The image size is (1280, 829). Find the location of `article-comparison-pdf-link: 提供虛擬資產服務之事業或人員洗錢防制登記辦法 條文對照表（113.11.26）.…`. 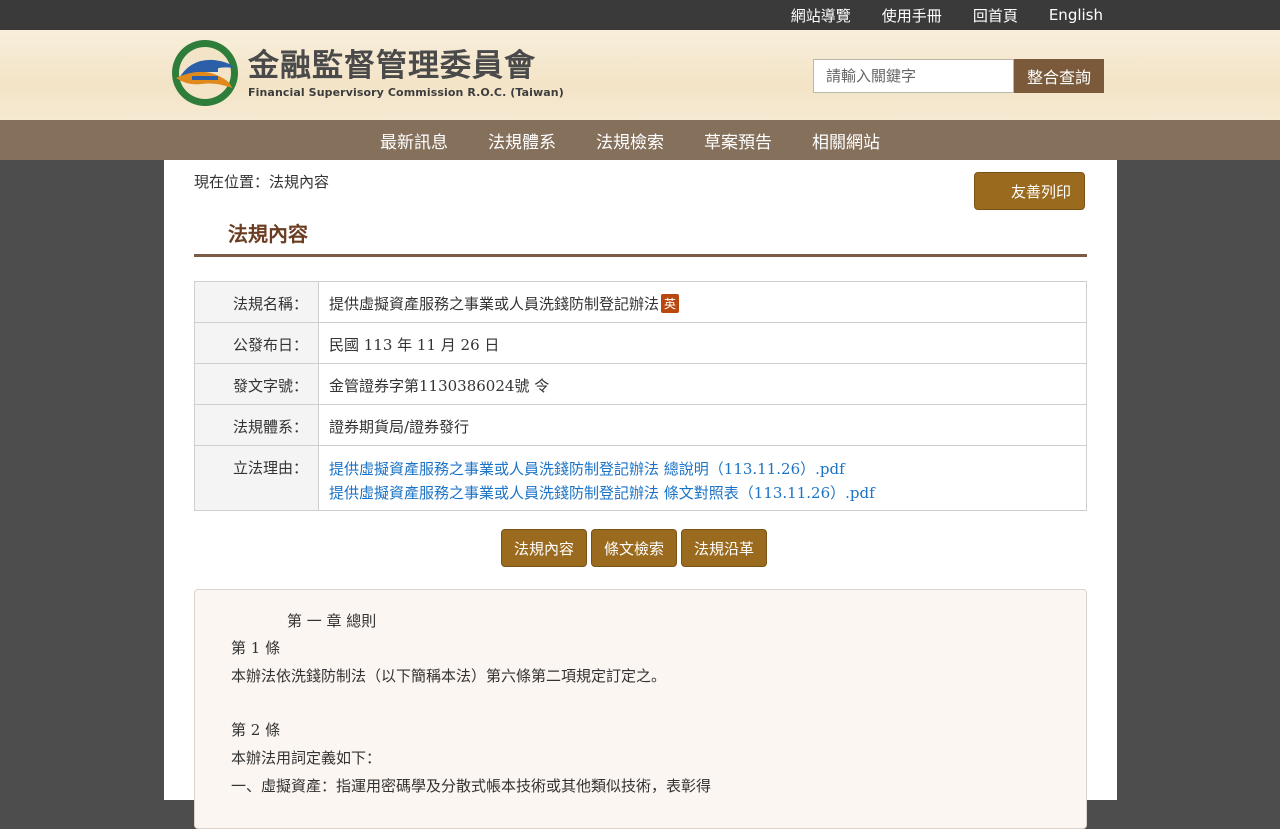

article-comparison-pdf-link: 提供虛擬資產服務之事業或人員洗錢防制登記辦法 條文對照表（113.11.26）.… is located at coordinates (602, 493).